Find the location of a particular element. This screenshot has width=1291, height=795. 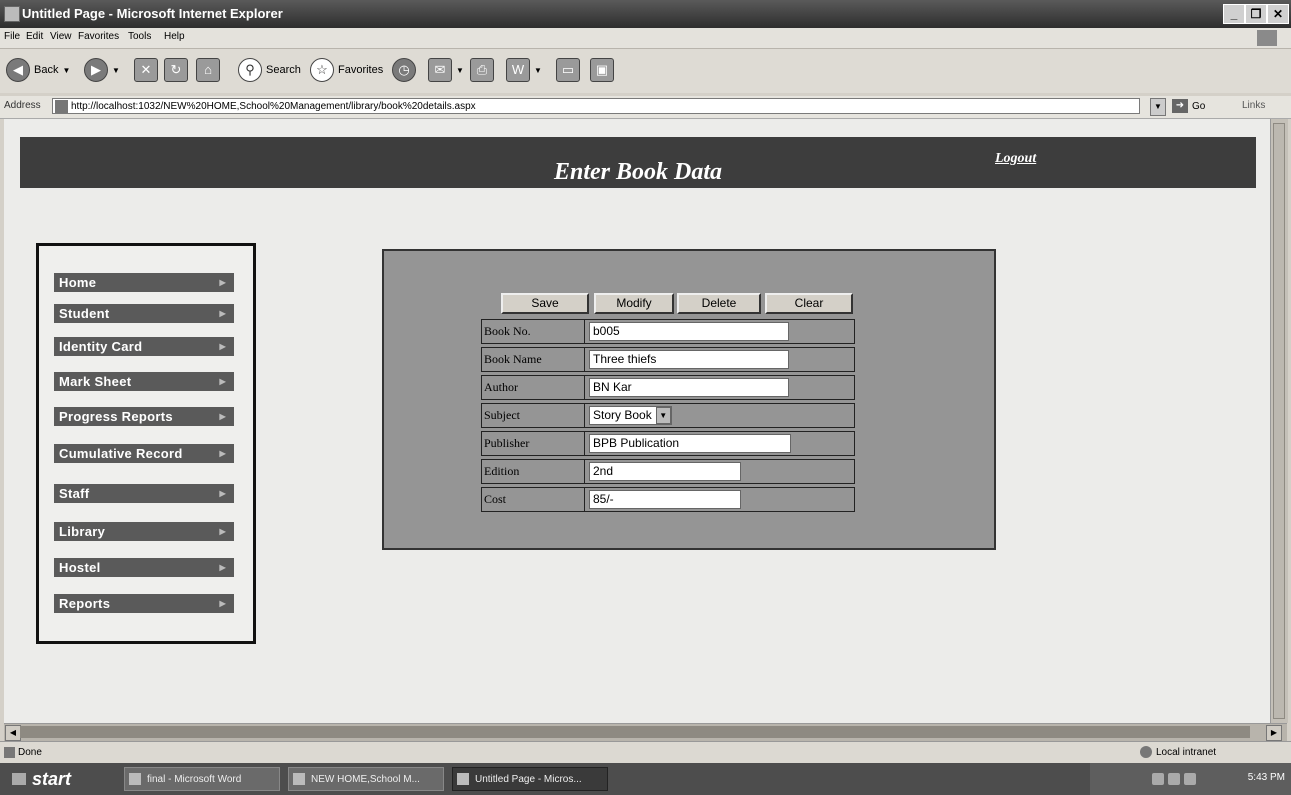

home-button: ⌂ is located at coordinates (208, 70).